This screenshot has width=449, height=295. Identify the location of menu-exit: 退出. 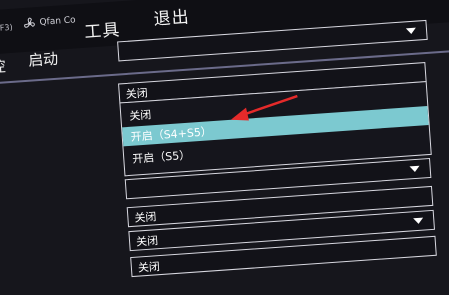
(171, 15).